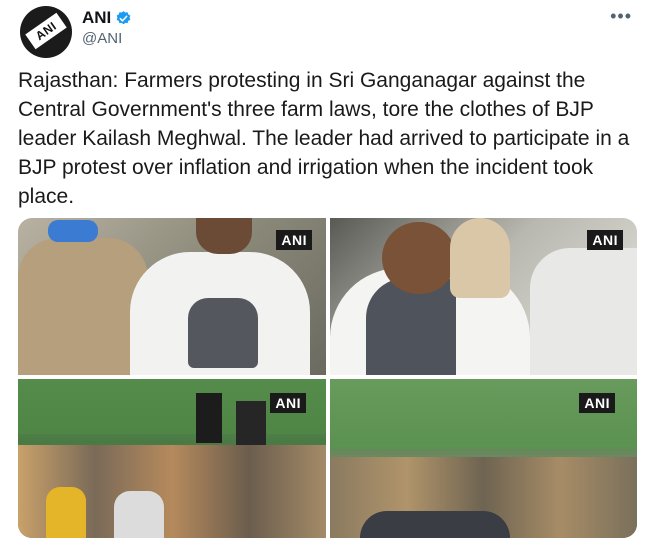 The image size is (650, 540). Describe the element at coordinates (172, 458) in the screenshot. I see `photo-crowd-left: ANI` at that location.